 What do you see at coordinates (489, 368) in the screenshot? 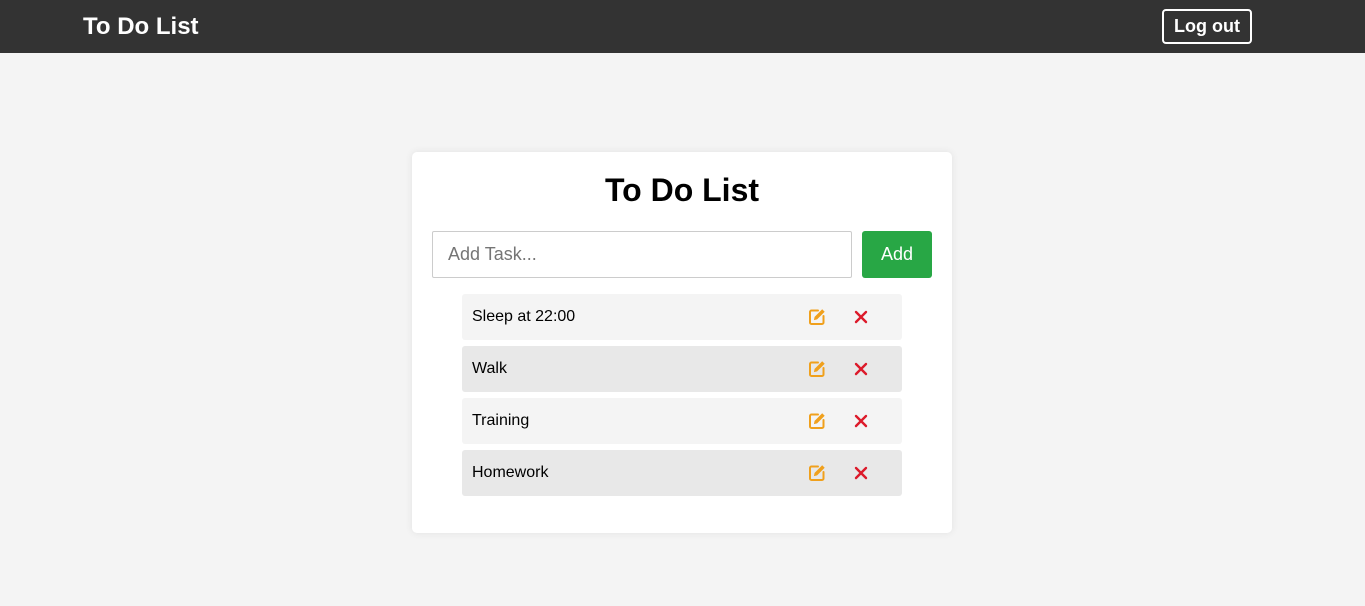
I see `task-text: Walk` at bounding box center [489, 368].